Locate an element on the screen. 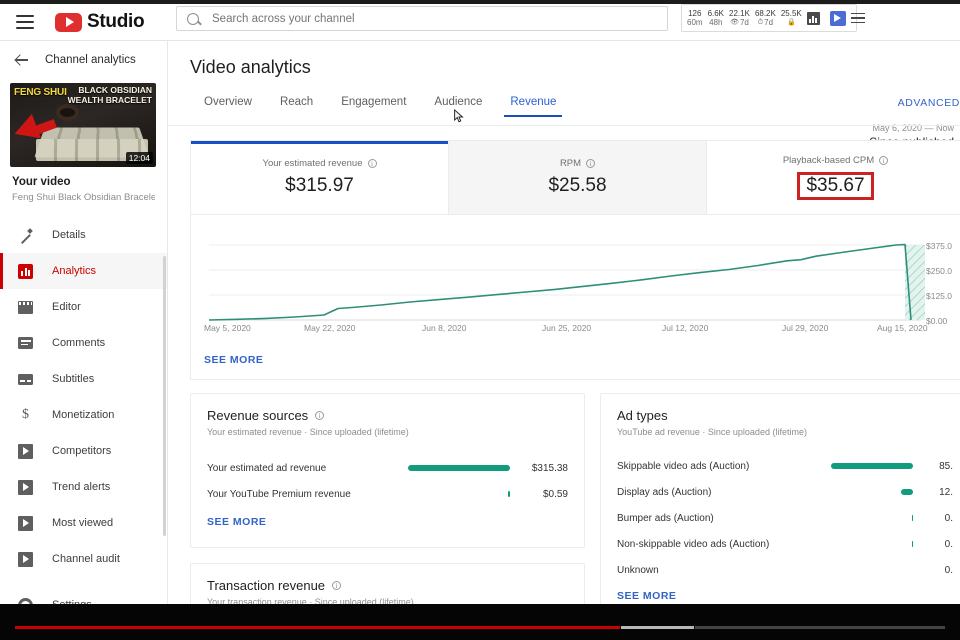 Image resolution: width=960 pixels, height=640 pixels. row-label: Your estimated ad revenue is located at coordinates (267, 468).